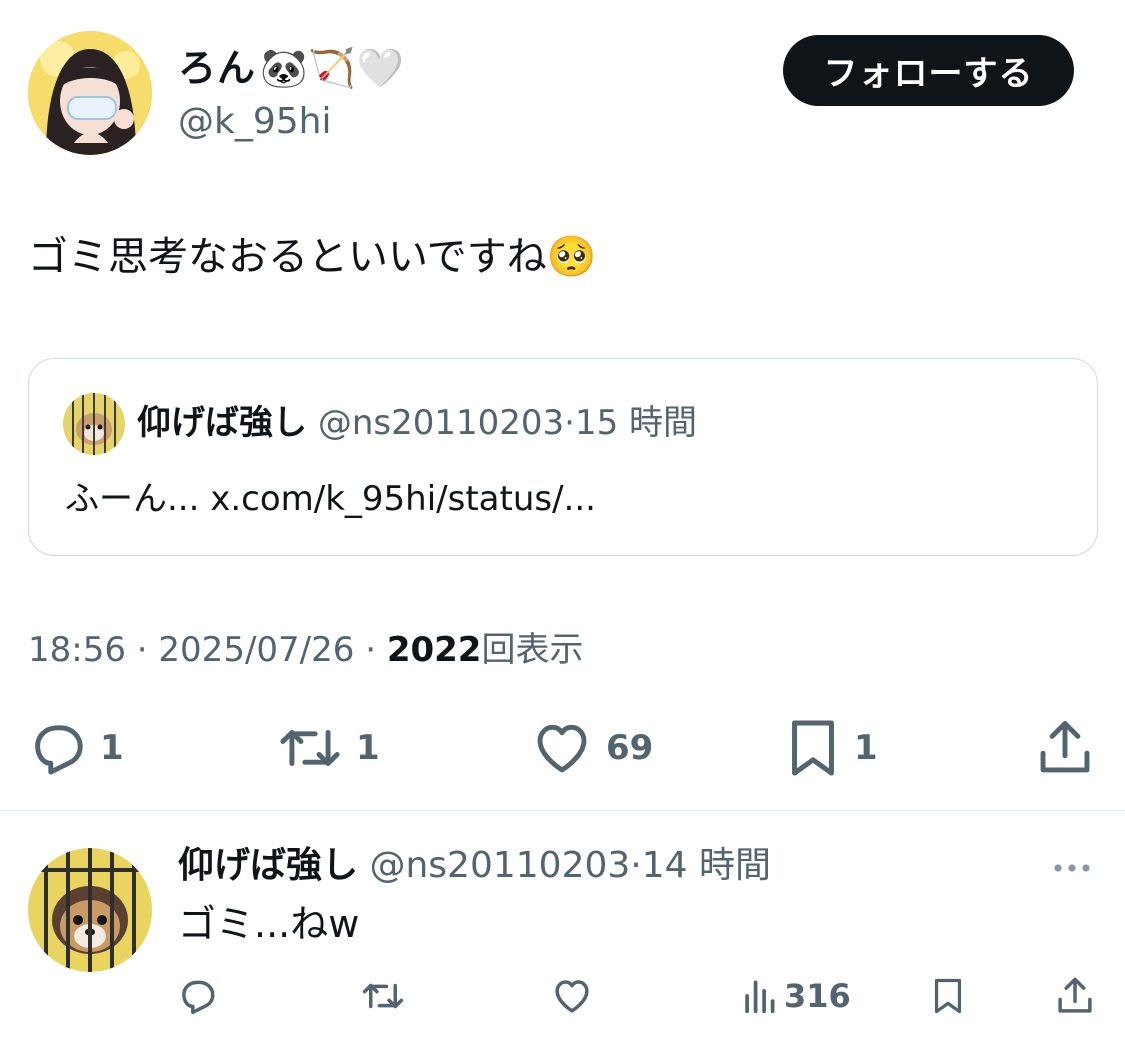 The height and width of the screenshot is (1039, 1125). Describe the element at coordinates (630, 748) in the screenshot. I see `like-count: 69` at that location.